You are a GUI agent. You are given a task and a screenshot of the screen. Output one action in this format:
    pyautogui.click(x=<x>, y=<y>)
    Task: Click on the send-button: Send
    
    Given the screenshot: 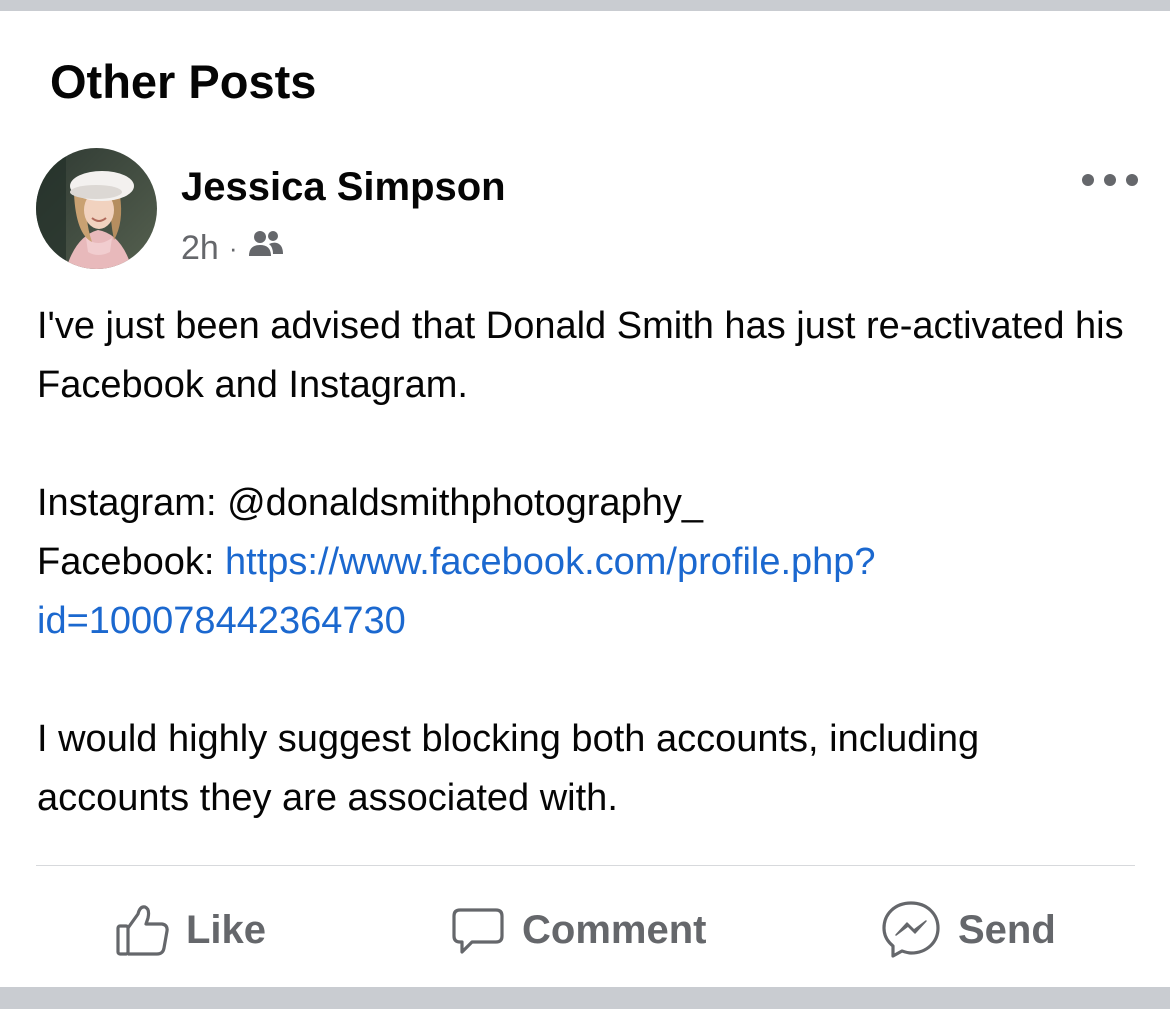 What is the action you would take?
    pyautogui.click(x=968, y=930)
    